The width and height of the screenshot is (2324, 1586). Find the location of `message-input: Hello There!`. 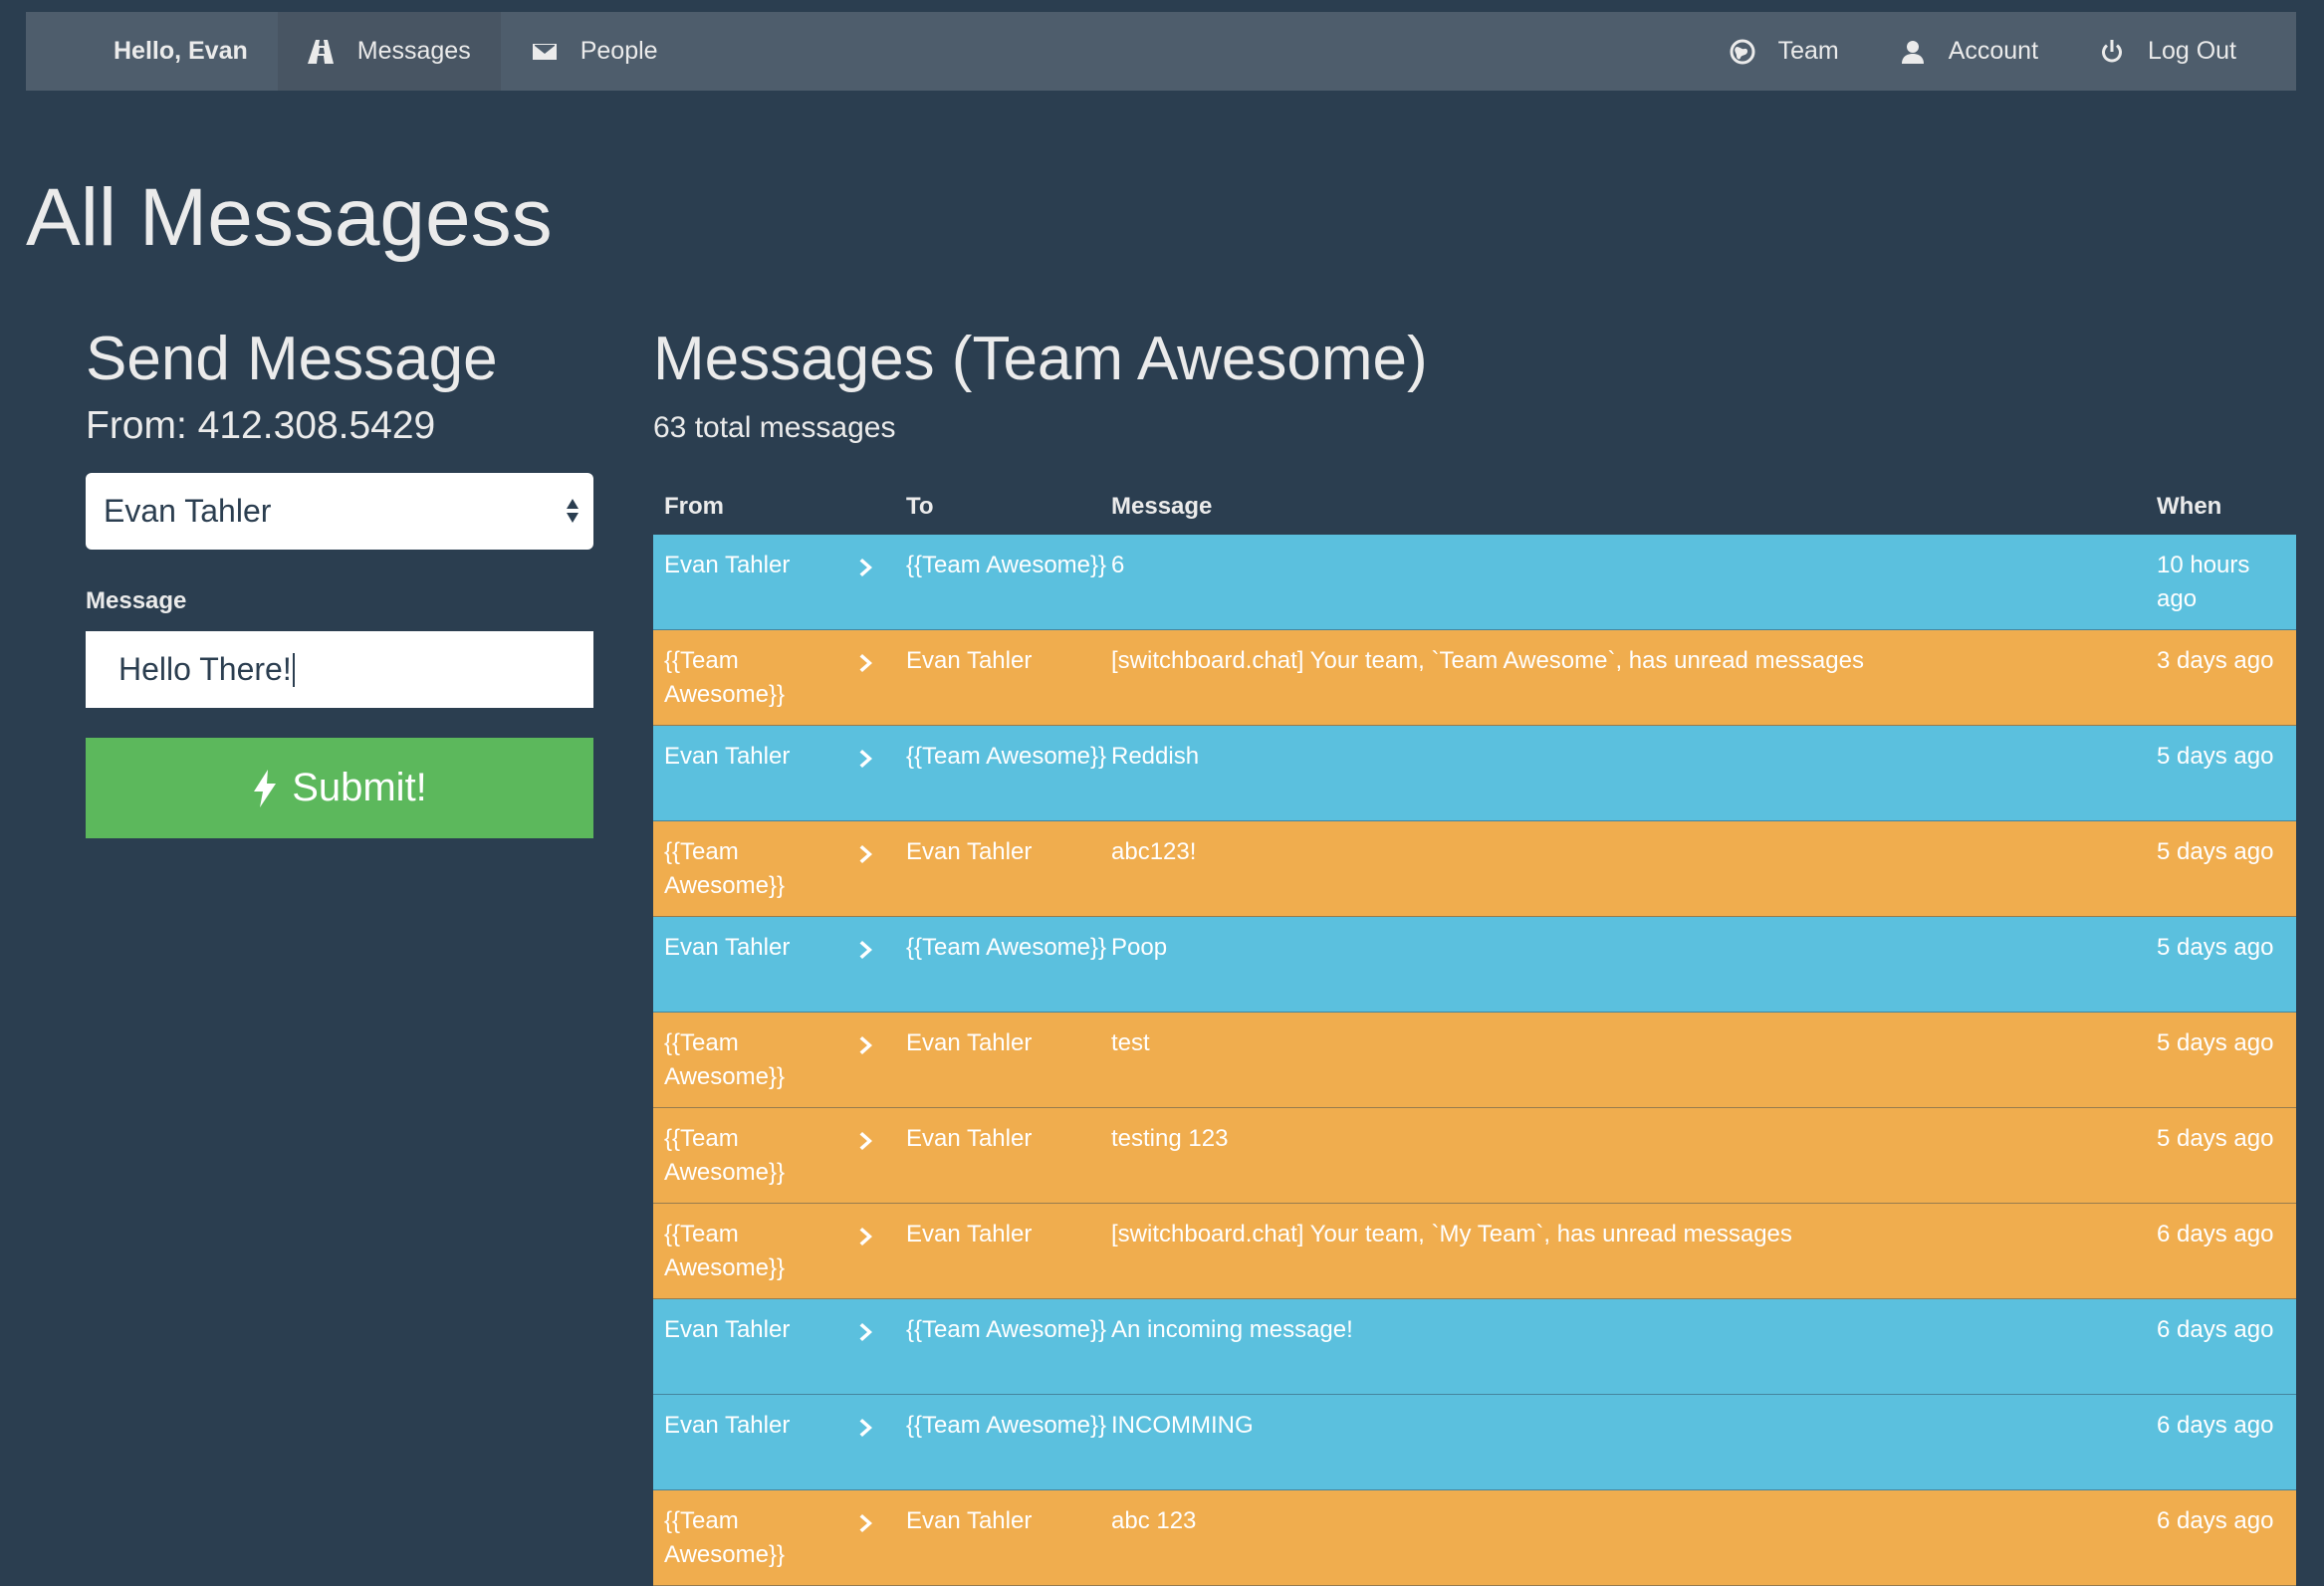

message-input: Hello There! is located at coordinates (339, 669).